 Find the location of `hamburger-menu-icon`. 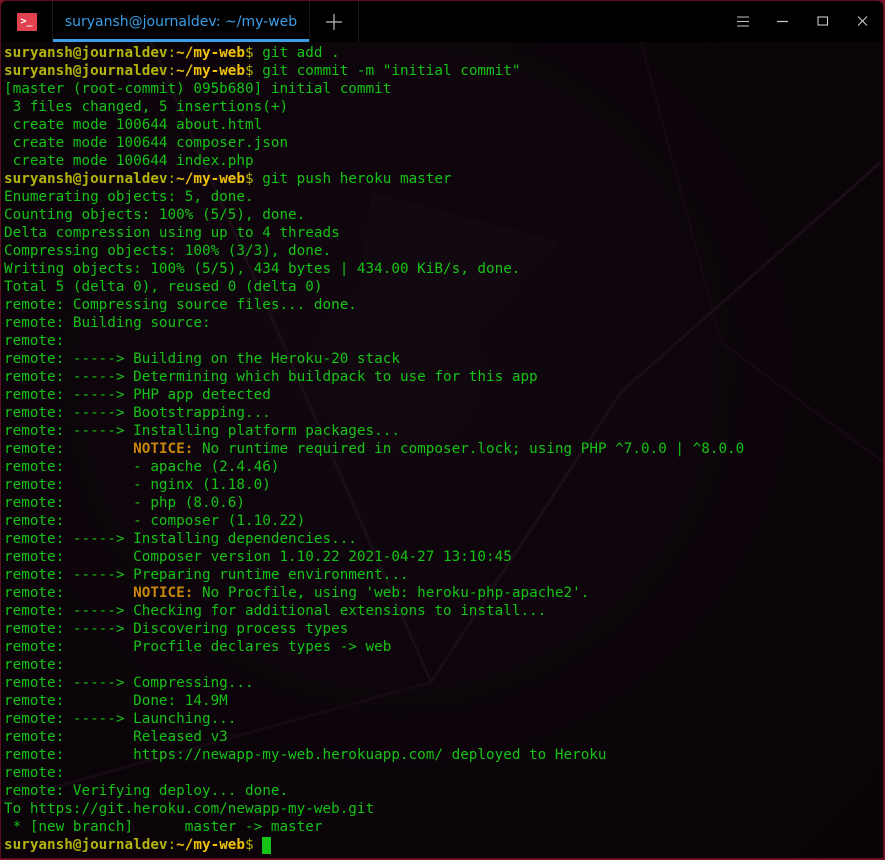

hamburger-menu-icon is located at coordinates (743, 21).